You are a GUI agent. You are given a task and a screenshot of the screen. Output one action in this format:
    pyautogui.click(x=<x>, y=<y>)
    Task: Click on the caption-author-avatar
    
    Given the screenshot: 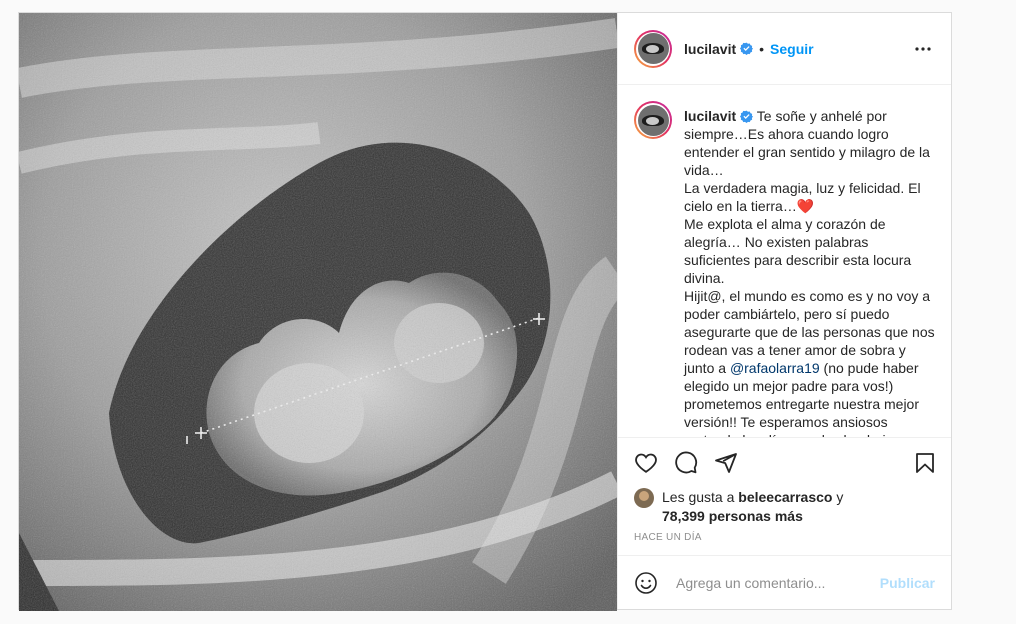 What is the action you would take?
    pyautogui.click(x=653, y=120)
    